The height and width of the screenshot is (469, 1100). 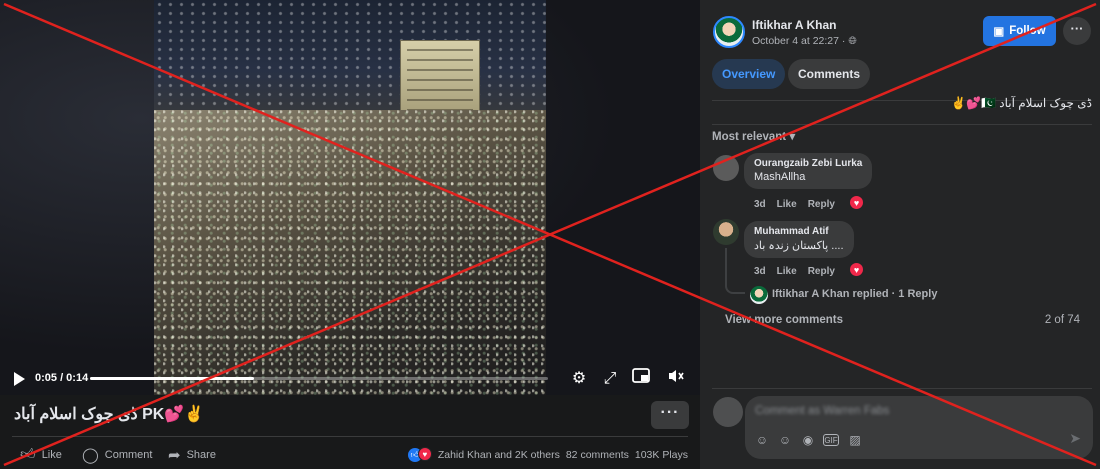 What do you see at coordinates (670, 415) in the screenshot?
I see `more-options-button: ···` at bounding box center [670, 415].